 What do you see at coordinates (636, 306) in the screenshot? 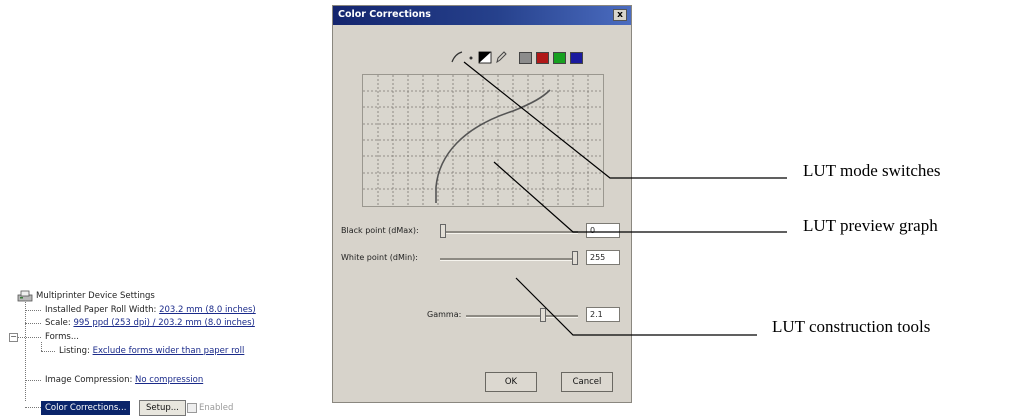
I see `construction-tools-leader` at bounding box center [636, 306].